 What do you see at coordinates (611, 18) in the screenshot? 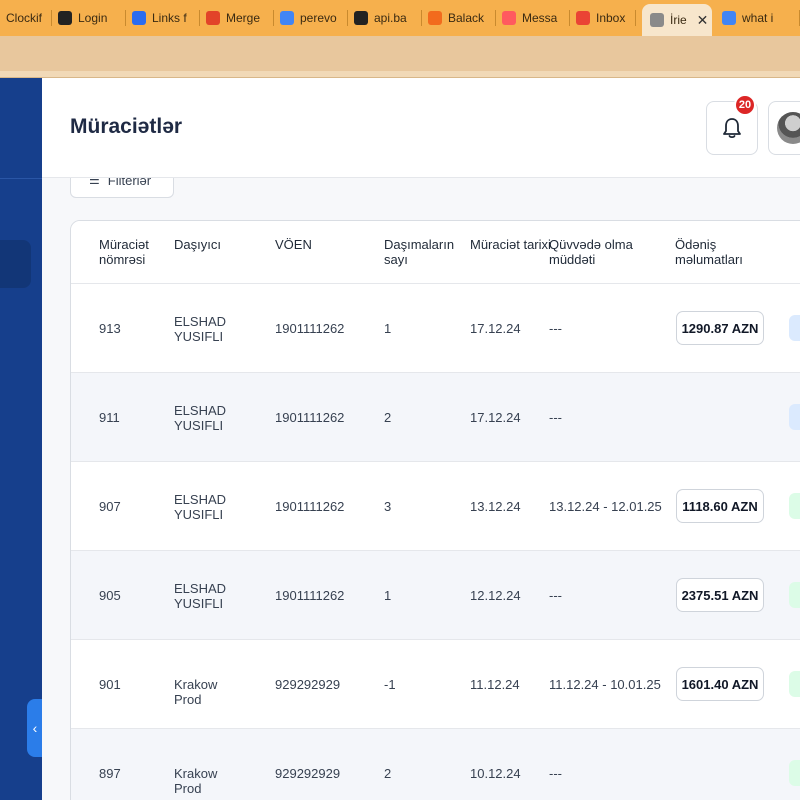
I see `browser-tab-label: Inbox` at bounding box center [611, 18].